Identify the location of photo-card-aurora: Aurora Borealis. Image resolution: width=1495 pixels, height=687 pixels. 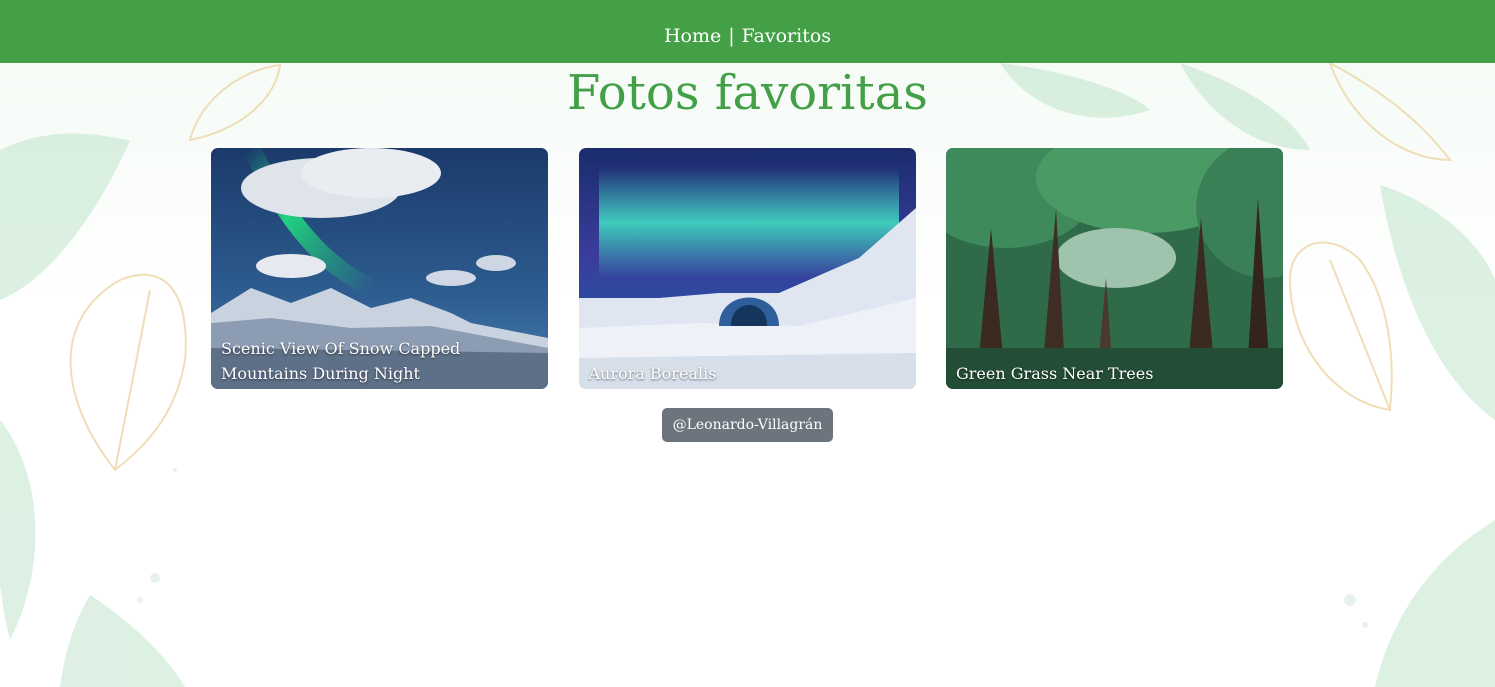
(747, 268).